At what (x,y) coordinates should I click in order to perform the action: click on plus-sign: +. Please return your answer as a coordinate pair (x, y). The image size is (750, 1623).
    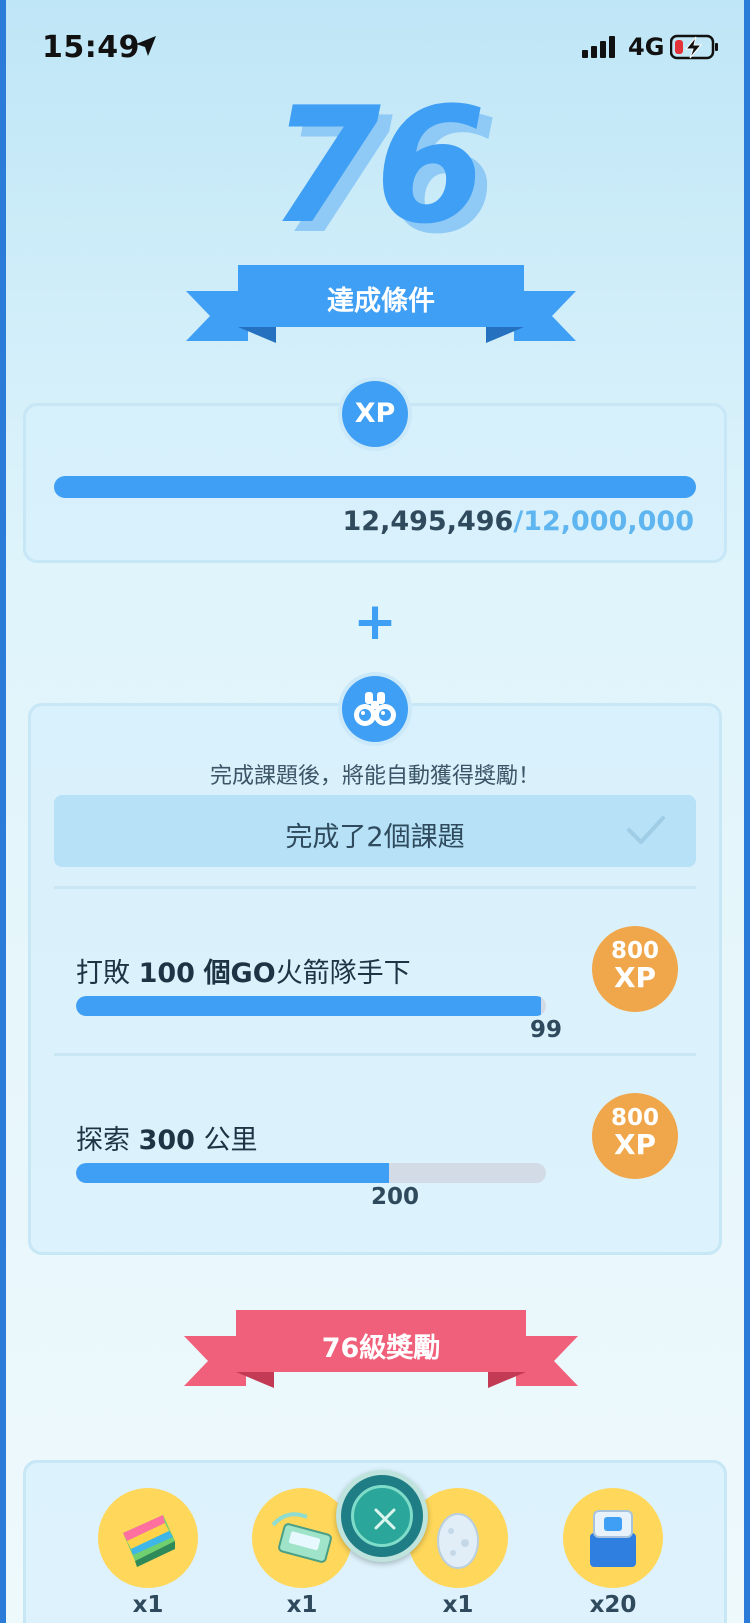
    Looking at the image, I should click on (375, 622).